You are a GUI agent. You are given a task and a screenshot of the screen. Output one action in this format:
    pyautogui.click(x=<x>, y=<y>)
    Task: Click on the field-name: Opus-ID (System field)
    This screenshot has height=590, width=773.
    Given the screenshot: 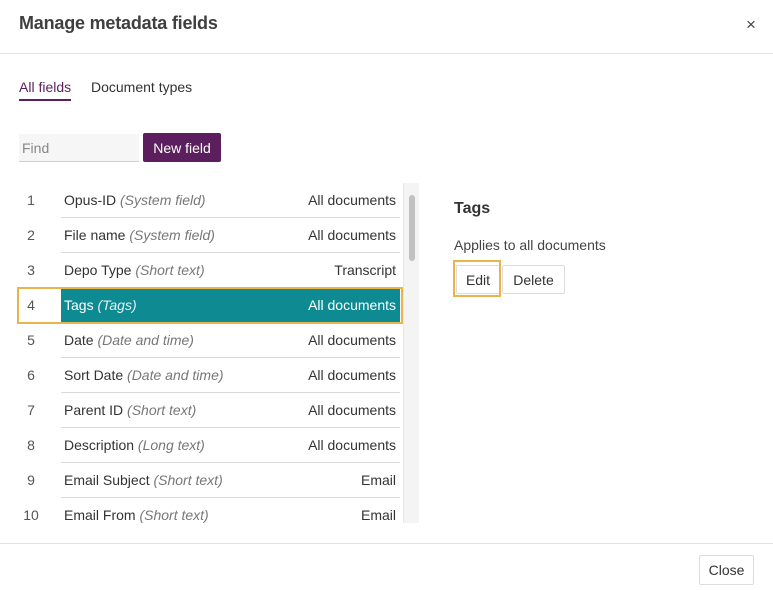 What is the action you would take?
    pyautogui.click(x=135, y=200)
    